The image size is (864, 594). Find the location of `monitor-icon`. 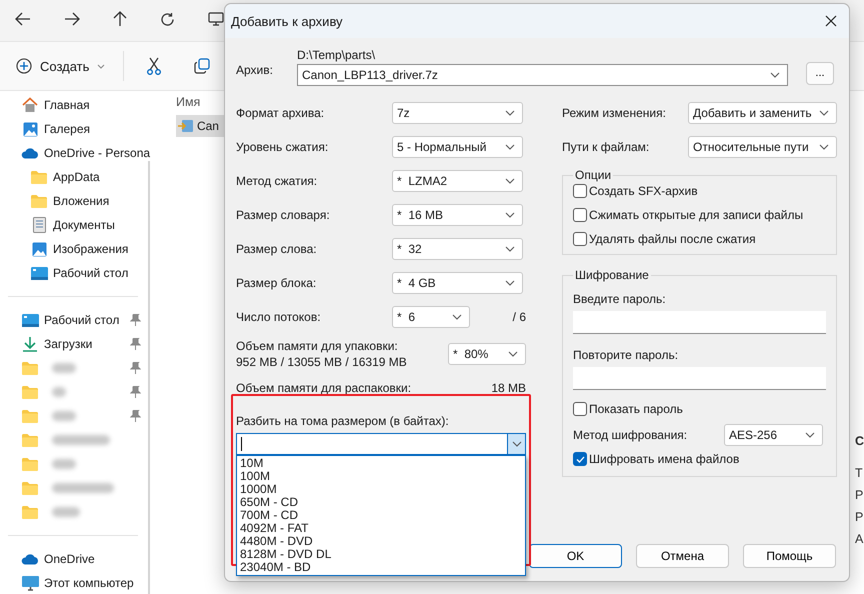

monitor-icon is located at coordinates (216, 19).